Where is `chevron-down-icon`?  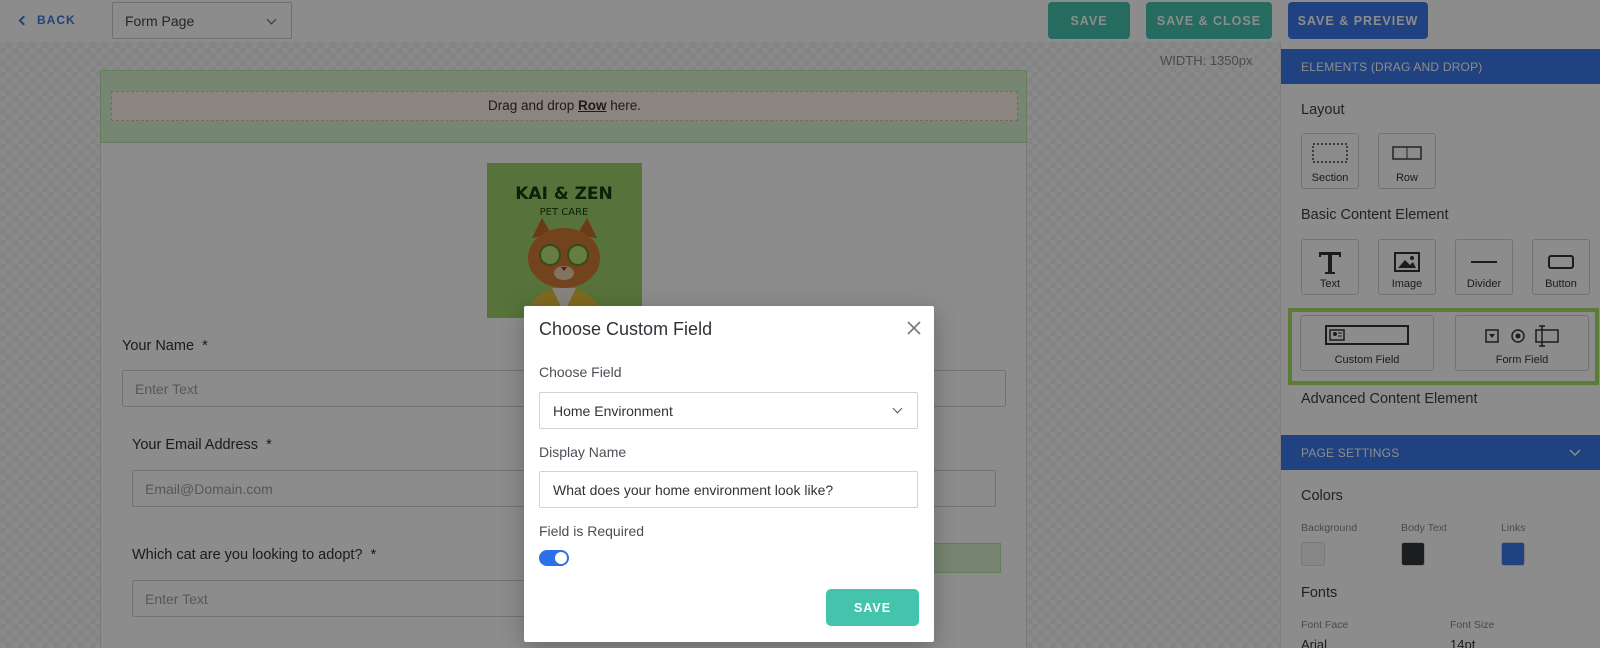
chevron-down-icon is located at coordinates (897, 408).